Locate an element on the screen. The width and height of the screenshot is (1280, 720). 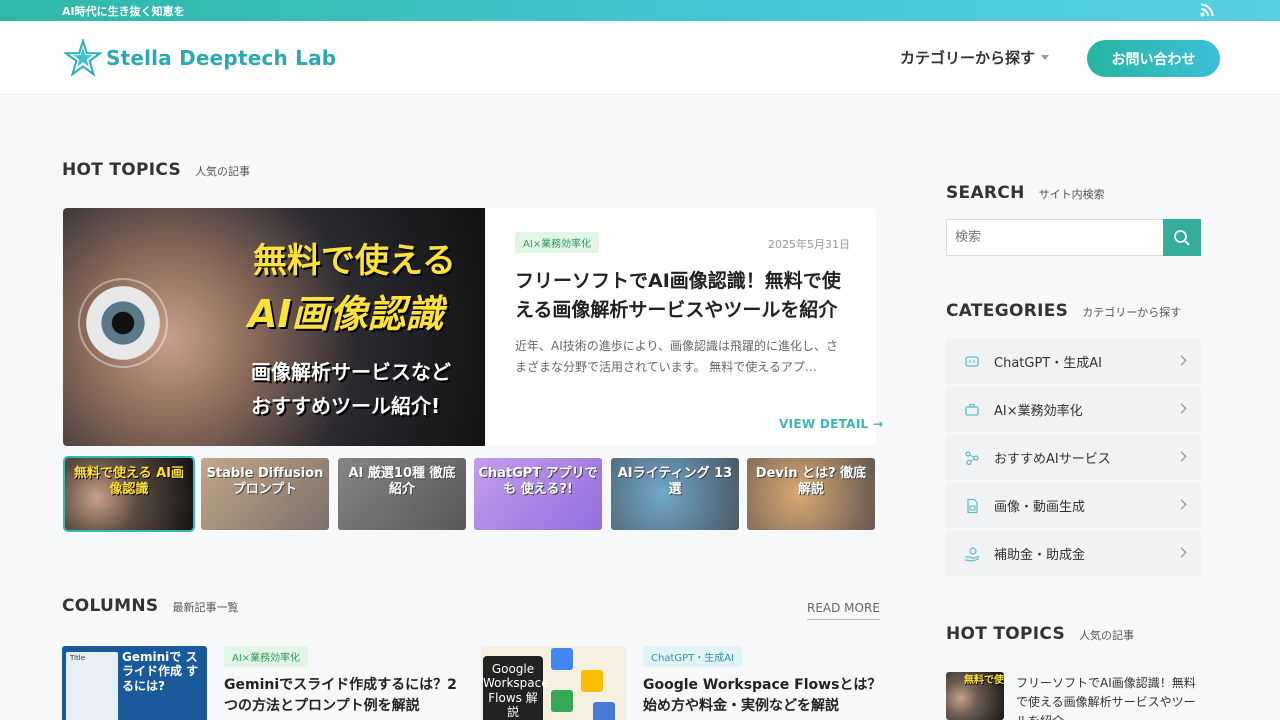
chat-bot-icon is located at coordinates (972, 361).